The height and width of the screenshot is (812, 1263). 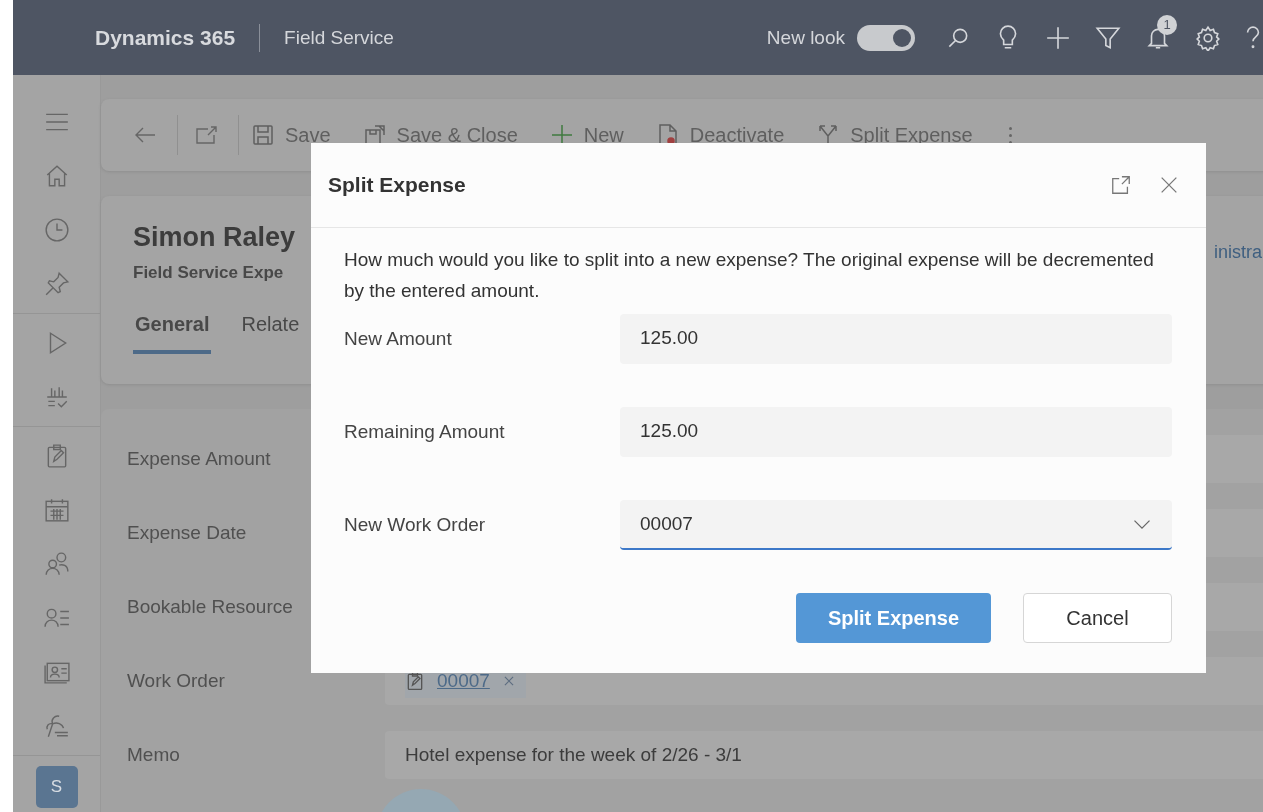 What do you see at coordinates (1238, 262) in the screenshot?
I see `owner-link: inistra` at bounding box center [1238, 262].